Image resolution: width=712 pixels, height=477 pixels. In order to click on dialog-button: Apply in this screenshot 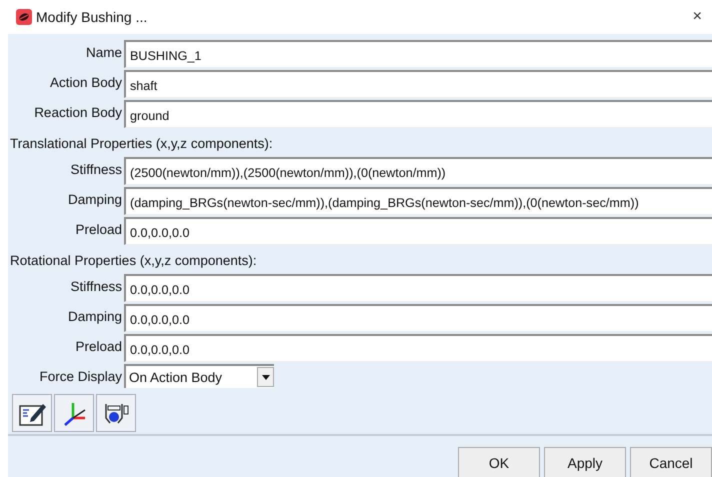, I will do `click(585, 462)`.